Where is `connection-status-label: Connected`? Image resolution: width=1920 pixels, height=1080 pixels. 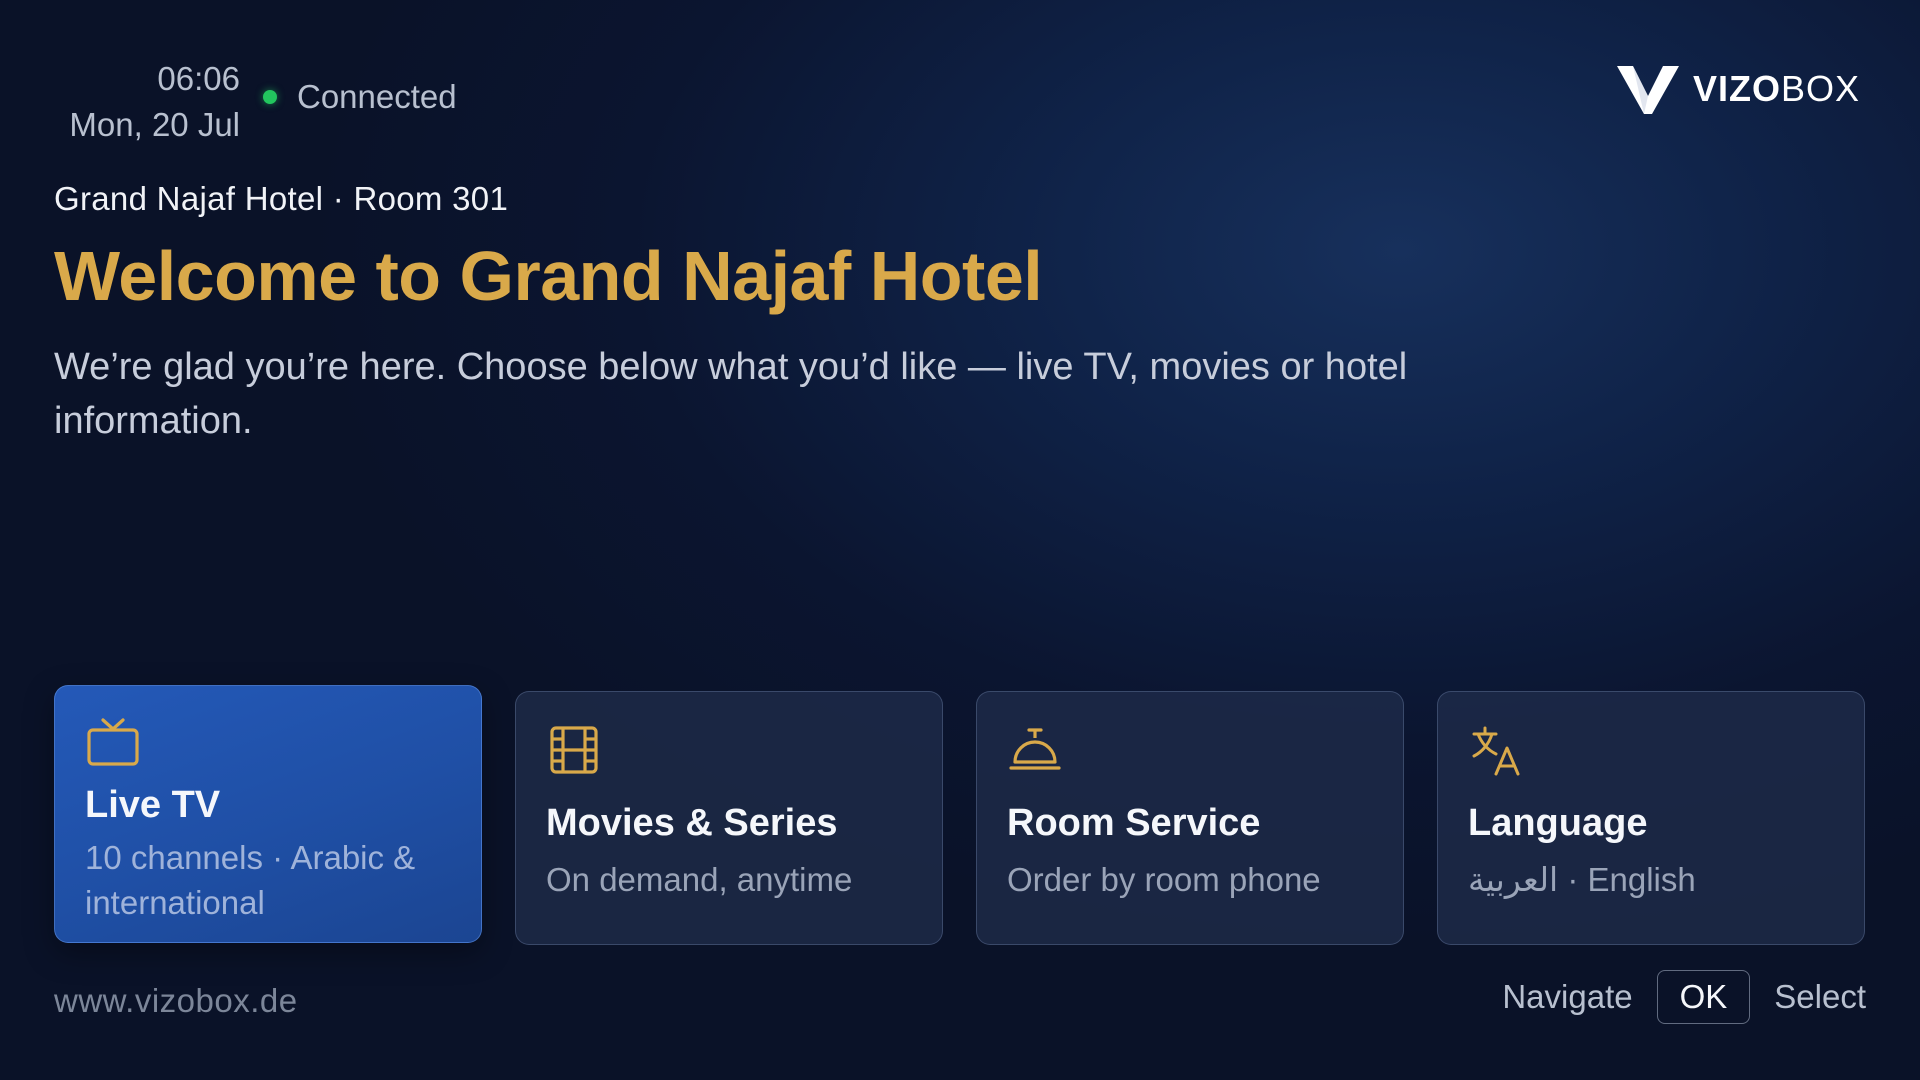
connection-status-label: Connected is located at coordinates (377, 96).